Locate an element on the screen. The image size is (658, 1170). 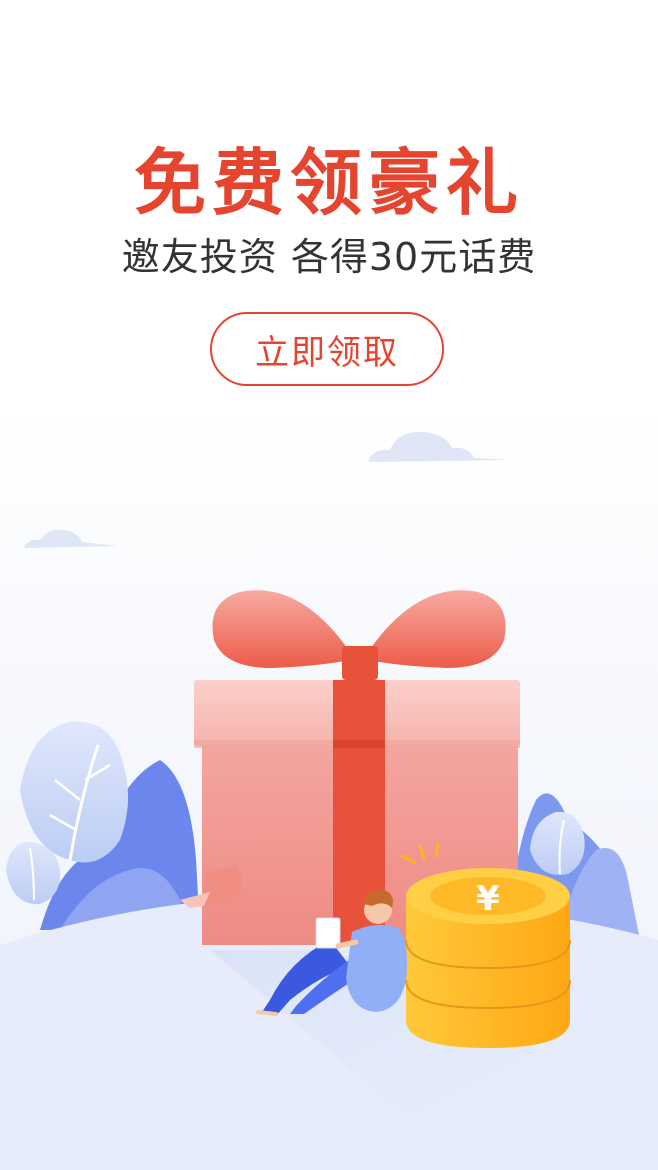
currency-symbol: ¥ is located at coordinates (488, 899).